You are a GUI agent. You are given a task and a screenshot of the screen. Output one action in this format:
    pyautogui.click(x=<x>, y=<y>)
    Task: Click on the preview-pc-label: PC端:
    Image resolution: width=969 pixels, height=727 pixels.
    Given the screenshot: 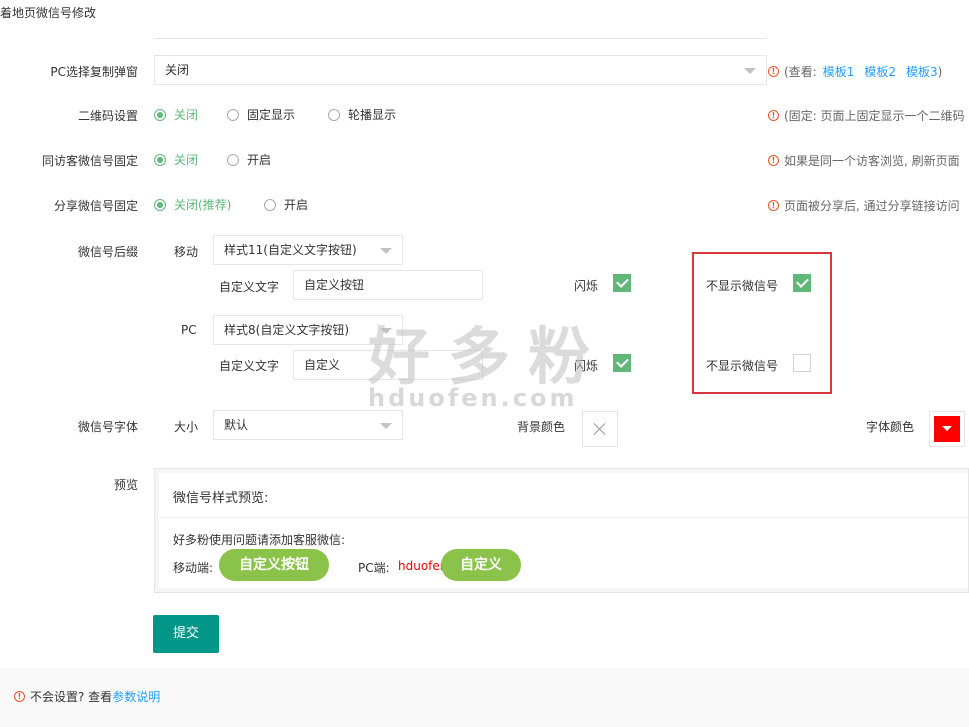 What is the action you would take?
    pyautogui.click(x=374, y=568)
    